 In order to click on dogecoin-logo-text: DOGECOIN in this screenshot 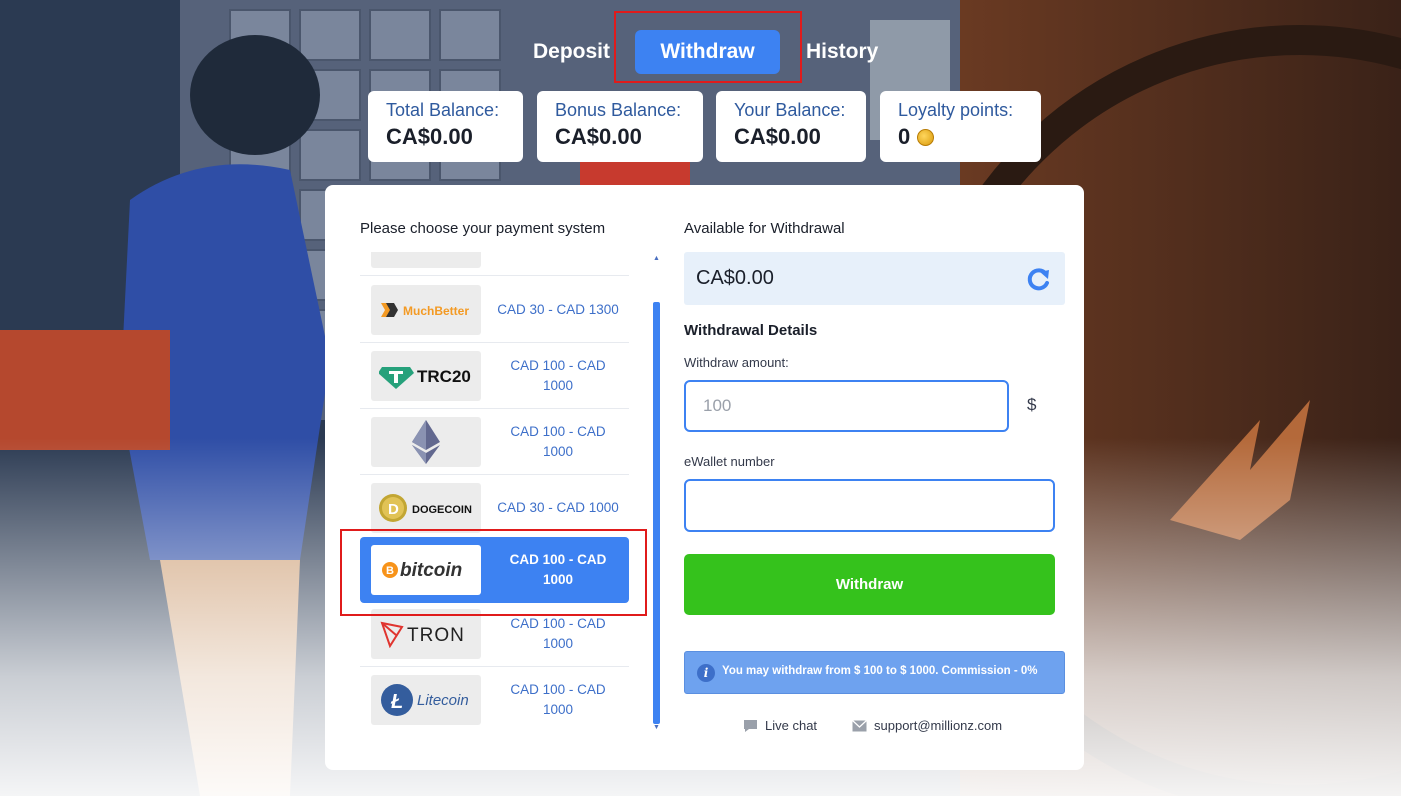, I will do `click(442, 510)`.